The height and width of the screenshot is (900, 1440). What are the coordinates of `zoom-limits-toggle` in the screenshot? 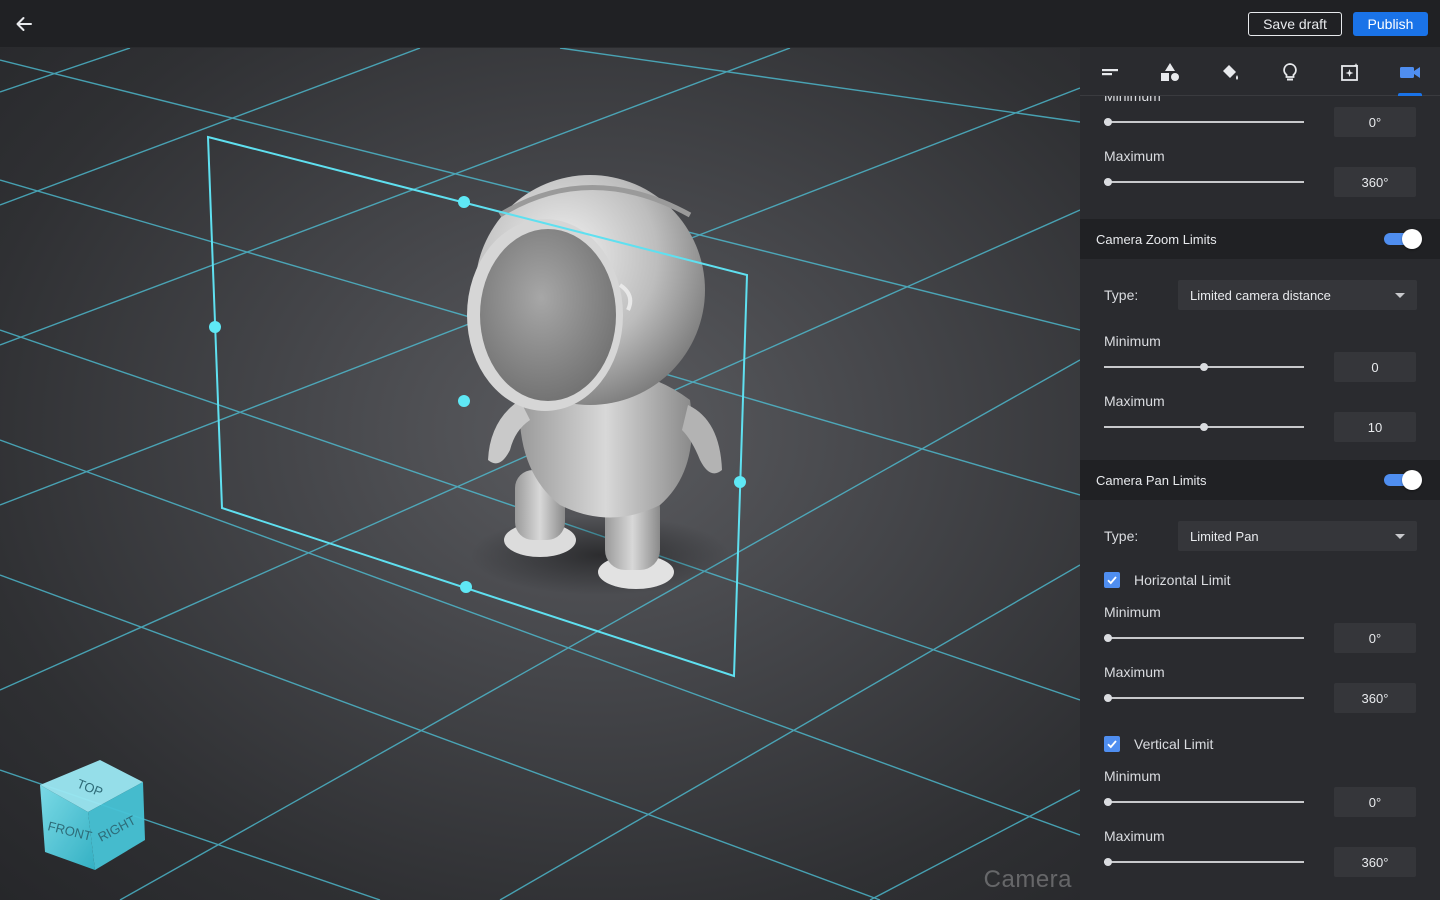 It's located at (1403, 239).